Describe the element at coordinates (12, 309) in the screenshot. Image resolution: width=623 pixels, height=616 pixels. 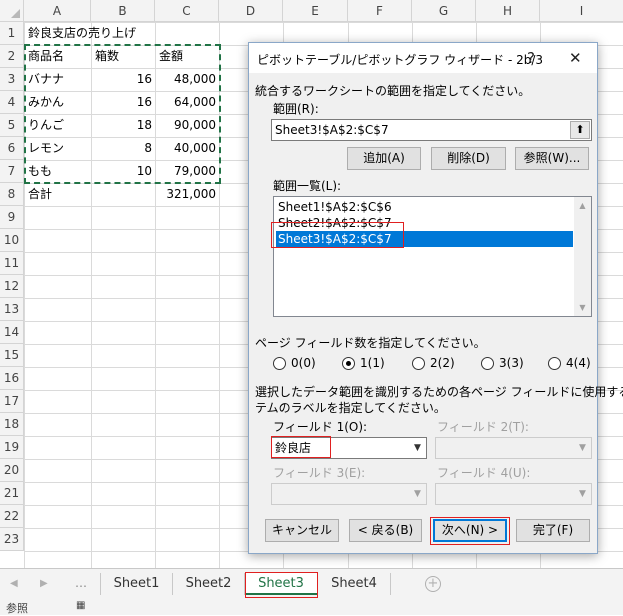
I see `row-header: 13` at that location.